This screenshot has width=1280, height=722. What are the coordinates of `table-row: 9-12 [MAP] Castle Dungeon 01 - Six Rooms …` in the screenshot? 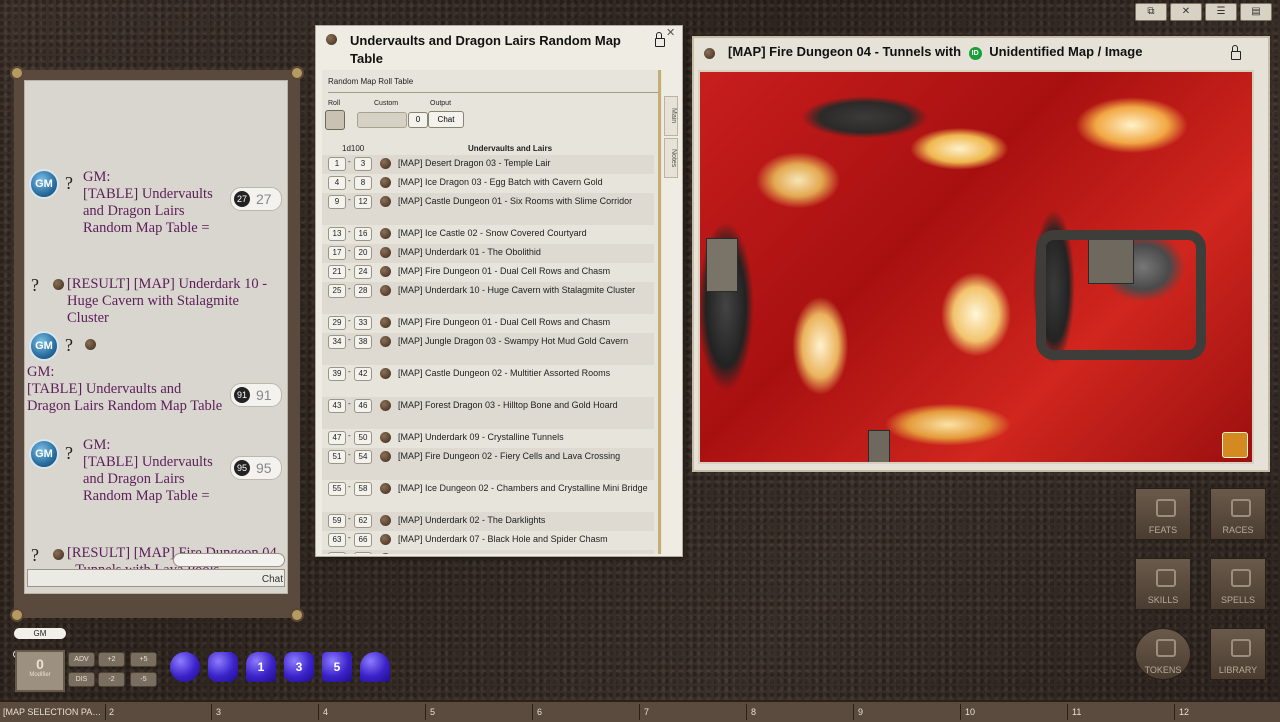 It's located at (493, 211).